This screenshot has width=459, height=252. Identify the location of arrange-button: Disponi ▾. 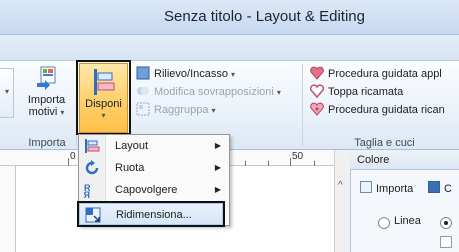
(103, 98).